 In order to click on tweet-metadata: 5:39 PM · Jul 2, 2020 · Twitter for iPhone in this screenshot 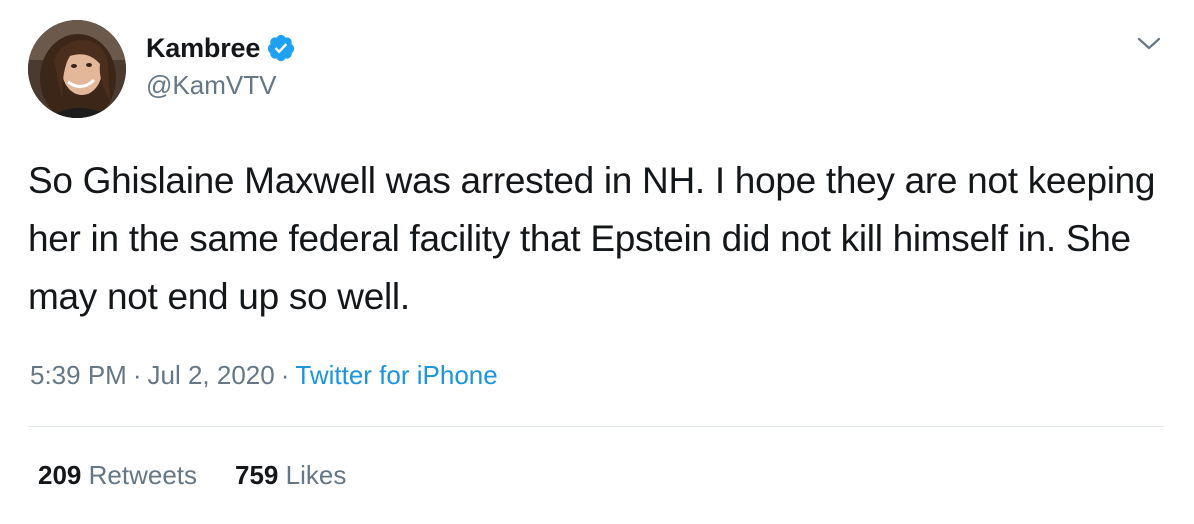, I will do `click(264, 375)`.